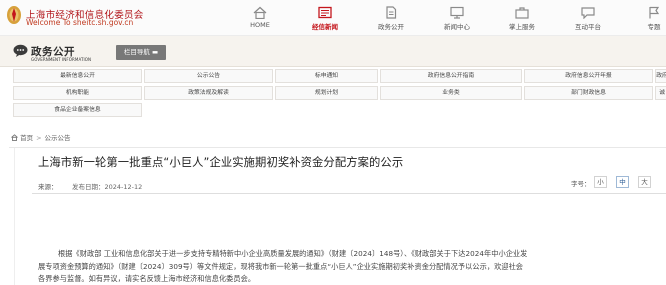 This screenshot has height=285, width=666. Describe the element at coordinates (522, 13) in the screenshot. I see `briefcase-icon` at that location.